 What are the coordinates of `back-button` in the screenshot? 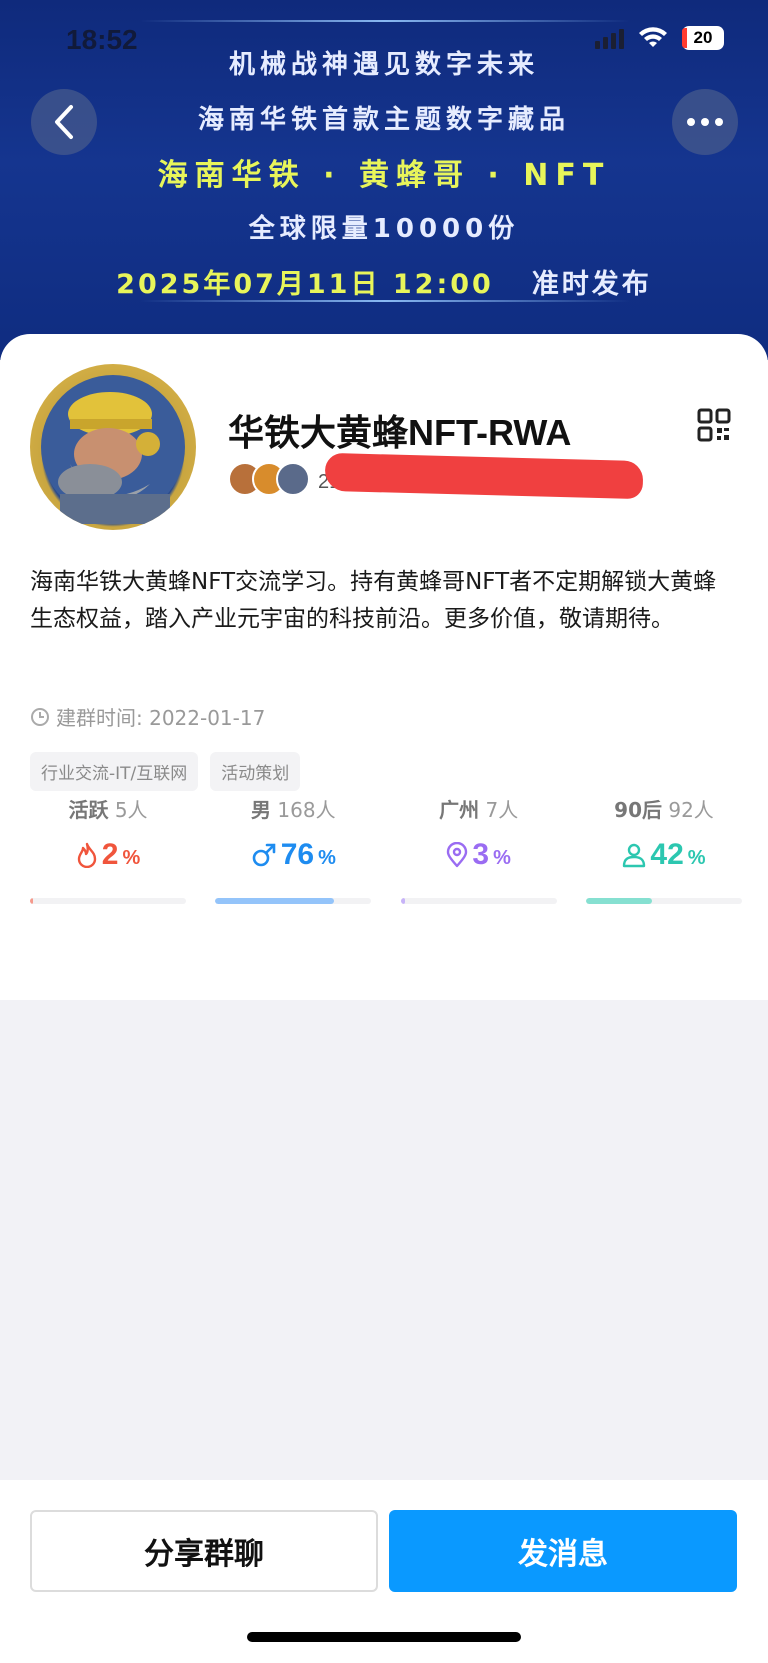 It's located at (64, 122).